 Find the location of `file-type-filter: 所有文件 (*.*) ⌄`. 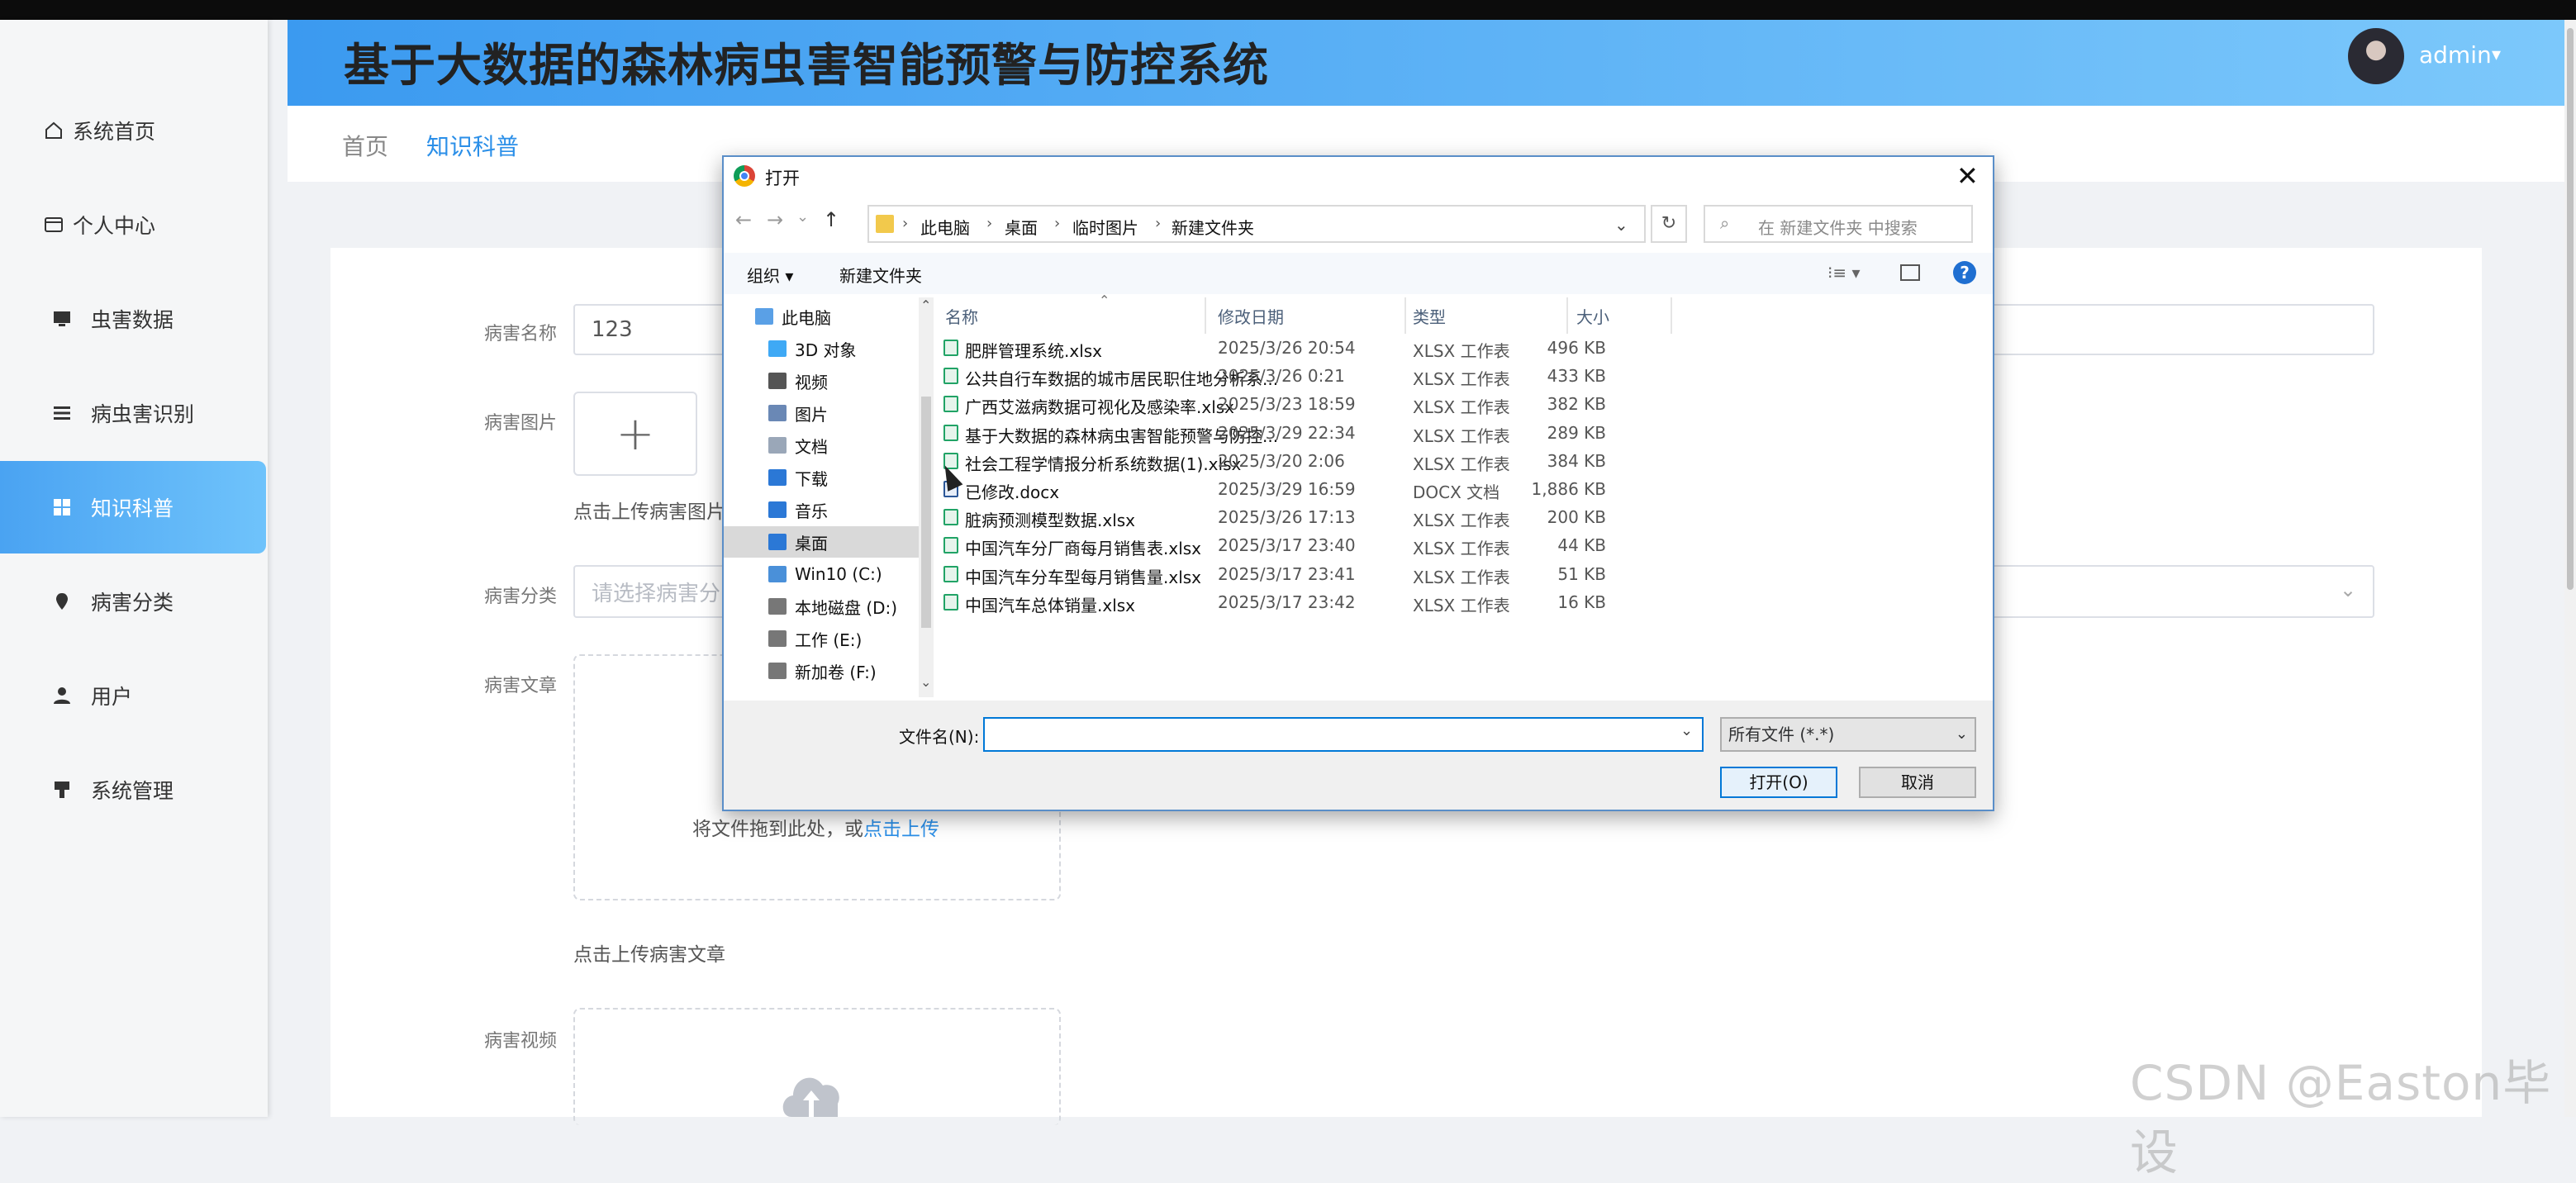

file-type-filter: 所有文件 (*.*) ⌄ is located at coordinates (1848, 734).